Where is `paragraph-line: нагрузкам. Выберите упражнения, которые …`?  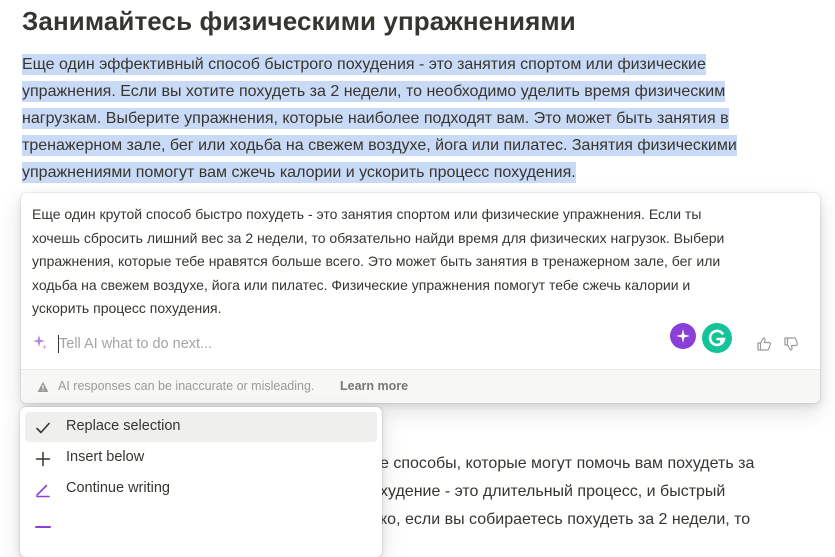
paragraph-line: нагрузкам. Выберите упражнения, которые … is located at coordinates (375, 118).